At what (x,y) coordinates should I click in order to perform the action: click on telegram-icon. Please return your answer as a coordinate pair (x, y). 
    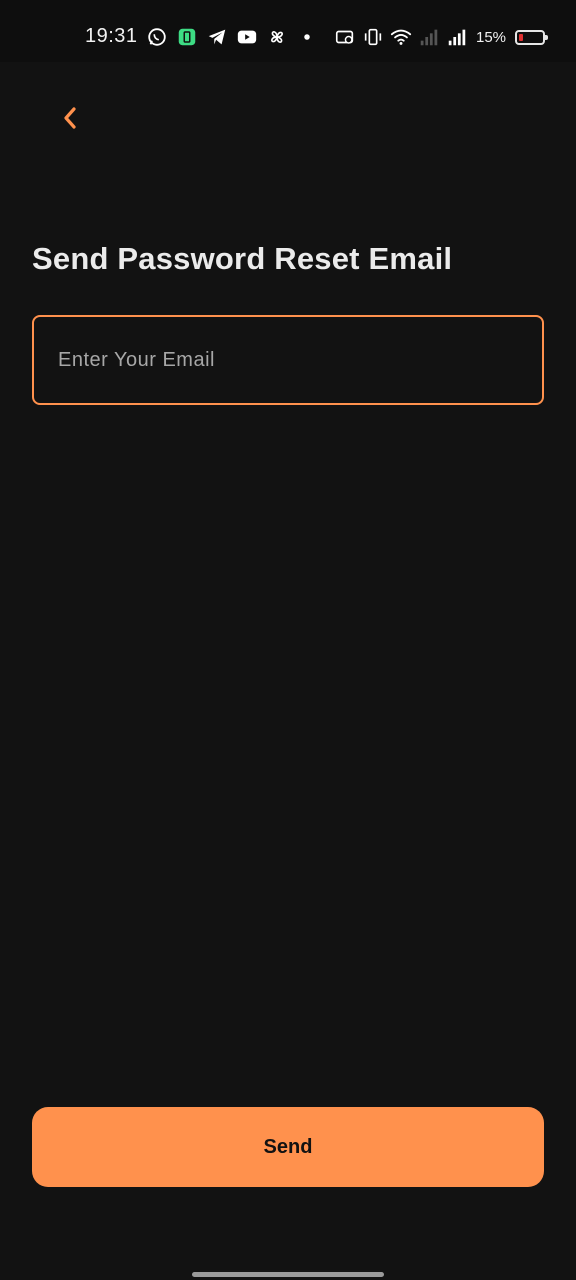
    Looking at the image, I should click on (217, 37).